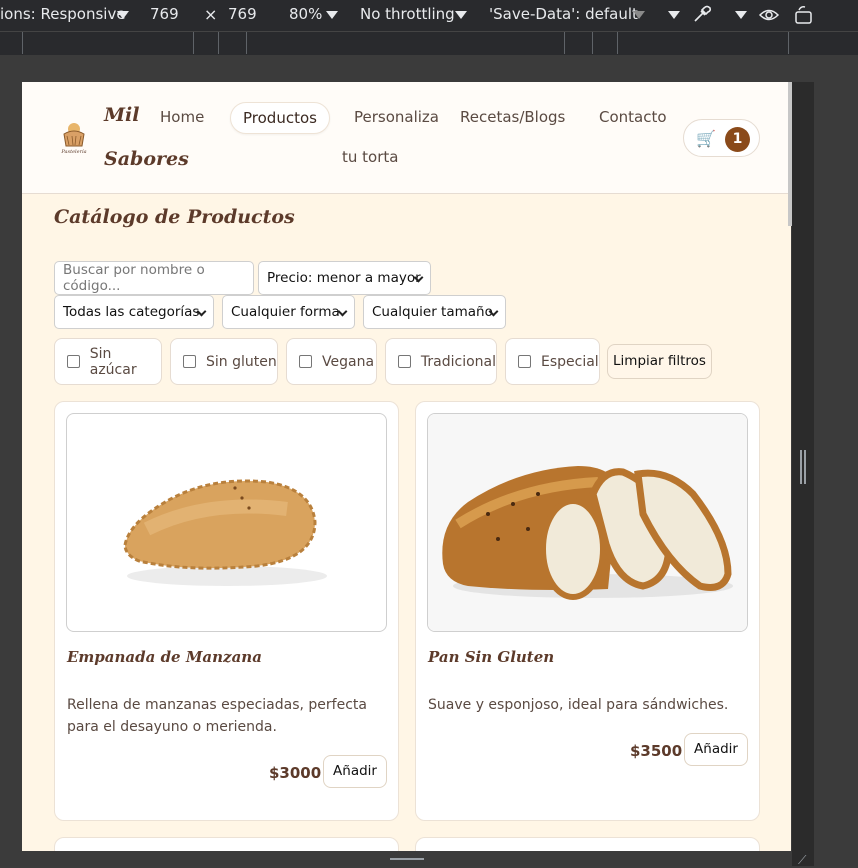  Describe the element at coordinates (674, 15) in the screenshot. I see `more-dropdown-icon` at that location.